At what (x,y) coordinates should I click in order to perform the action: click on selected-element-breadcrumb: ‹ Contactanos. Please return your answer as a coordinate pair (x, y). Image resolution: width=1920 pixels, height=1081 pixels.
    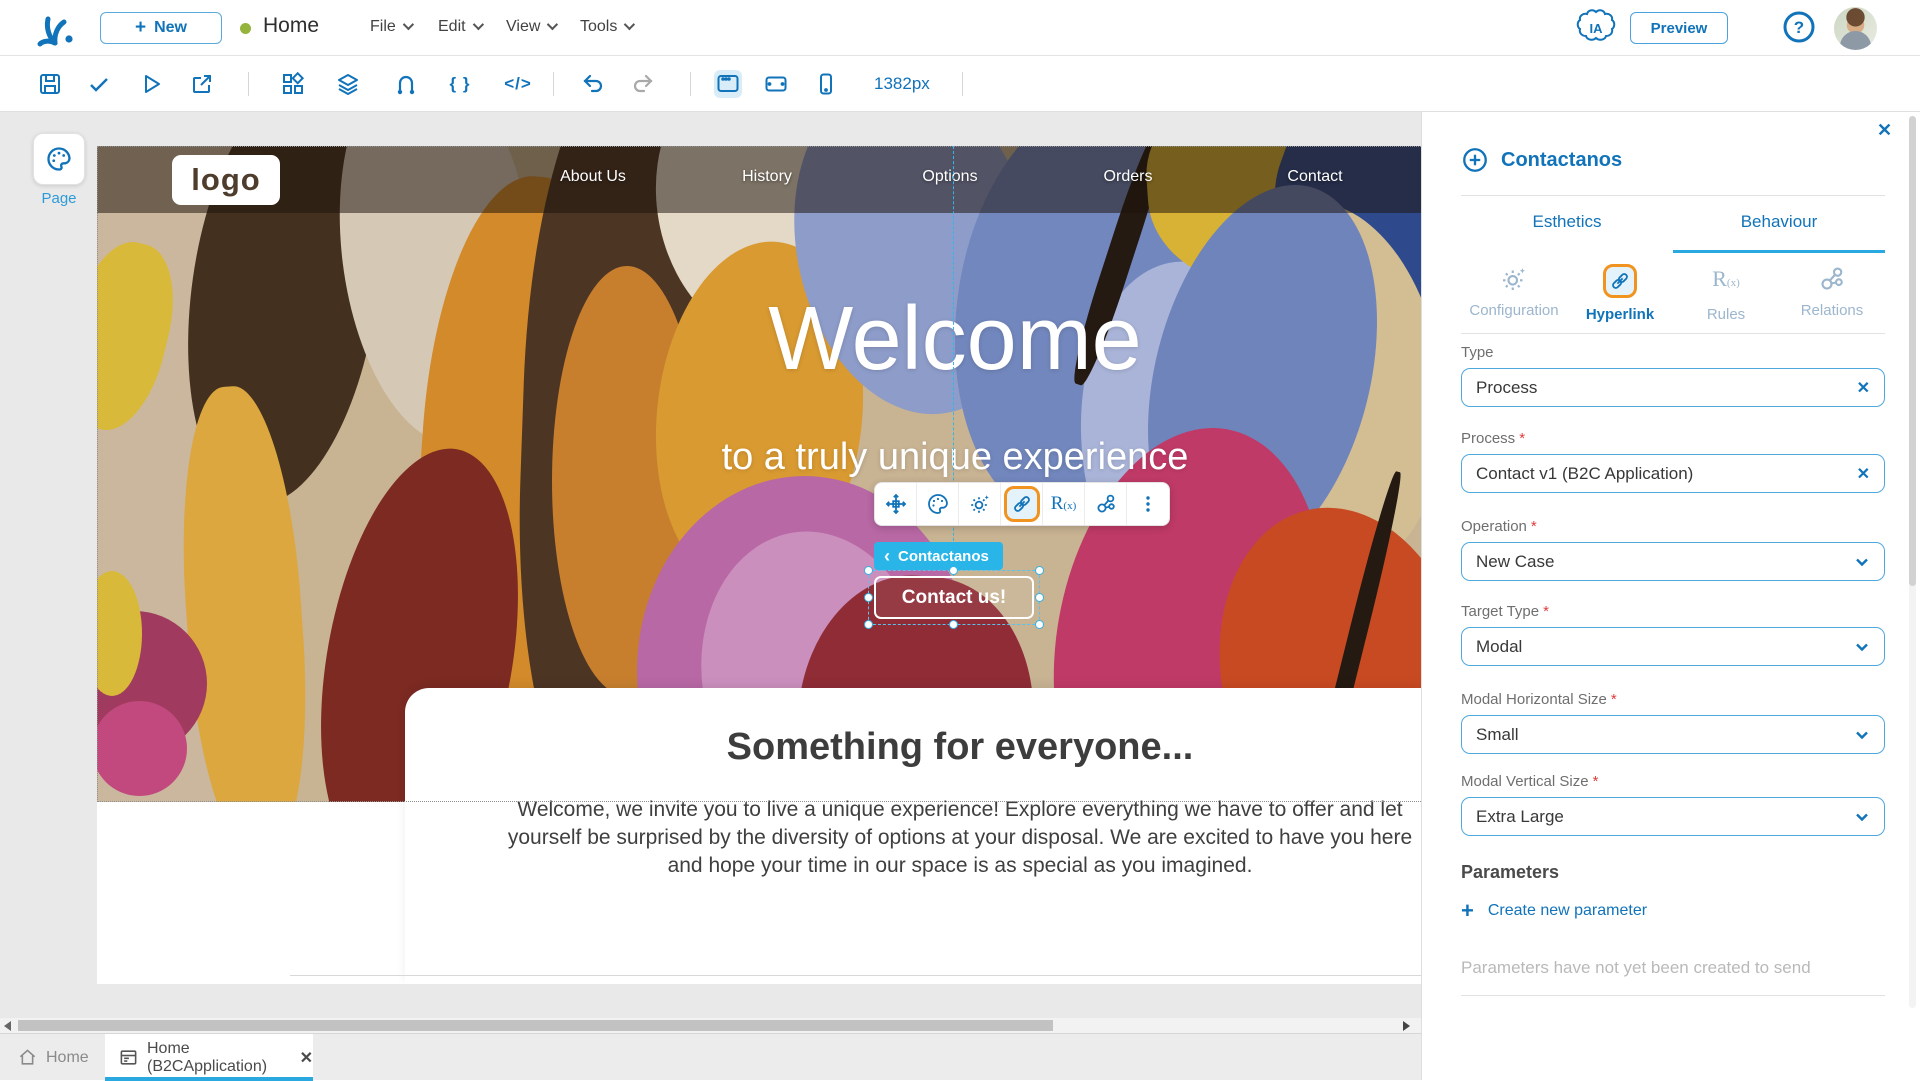
    Looking at the image, I should click on (938, 556).